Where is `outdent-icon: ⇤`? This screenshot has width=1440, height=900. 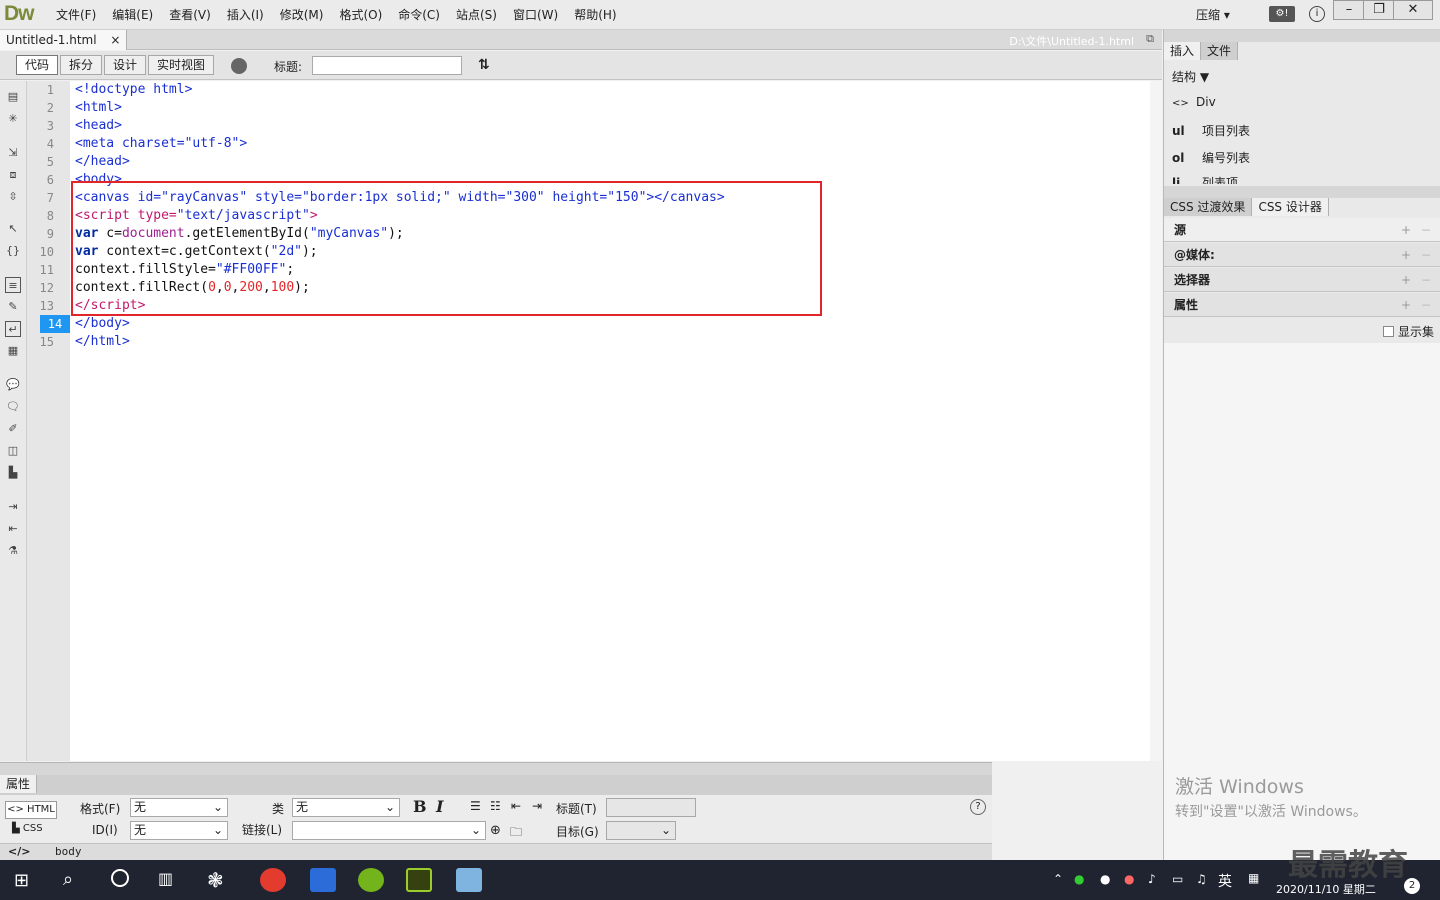 outdent-icon: ⇤ is located at coordinates (13, 529).